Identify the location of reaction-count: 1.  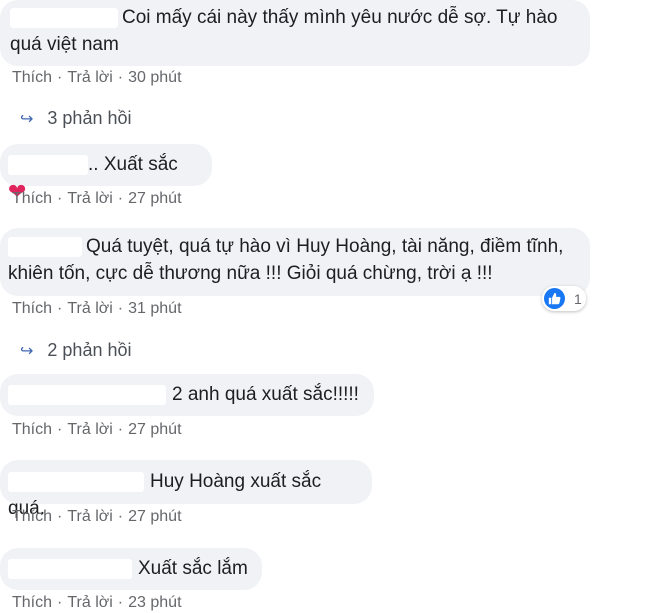
(578, 298).